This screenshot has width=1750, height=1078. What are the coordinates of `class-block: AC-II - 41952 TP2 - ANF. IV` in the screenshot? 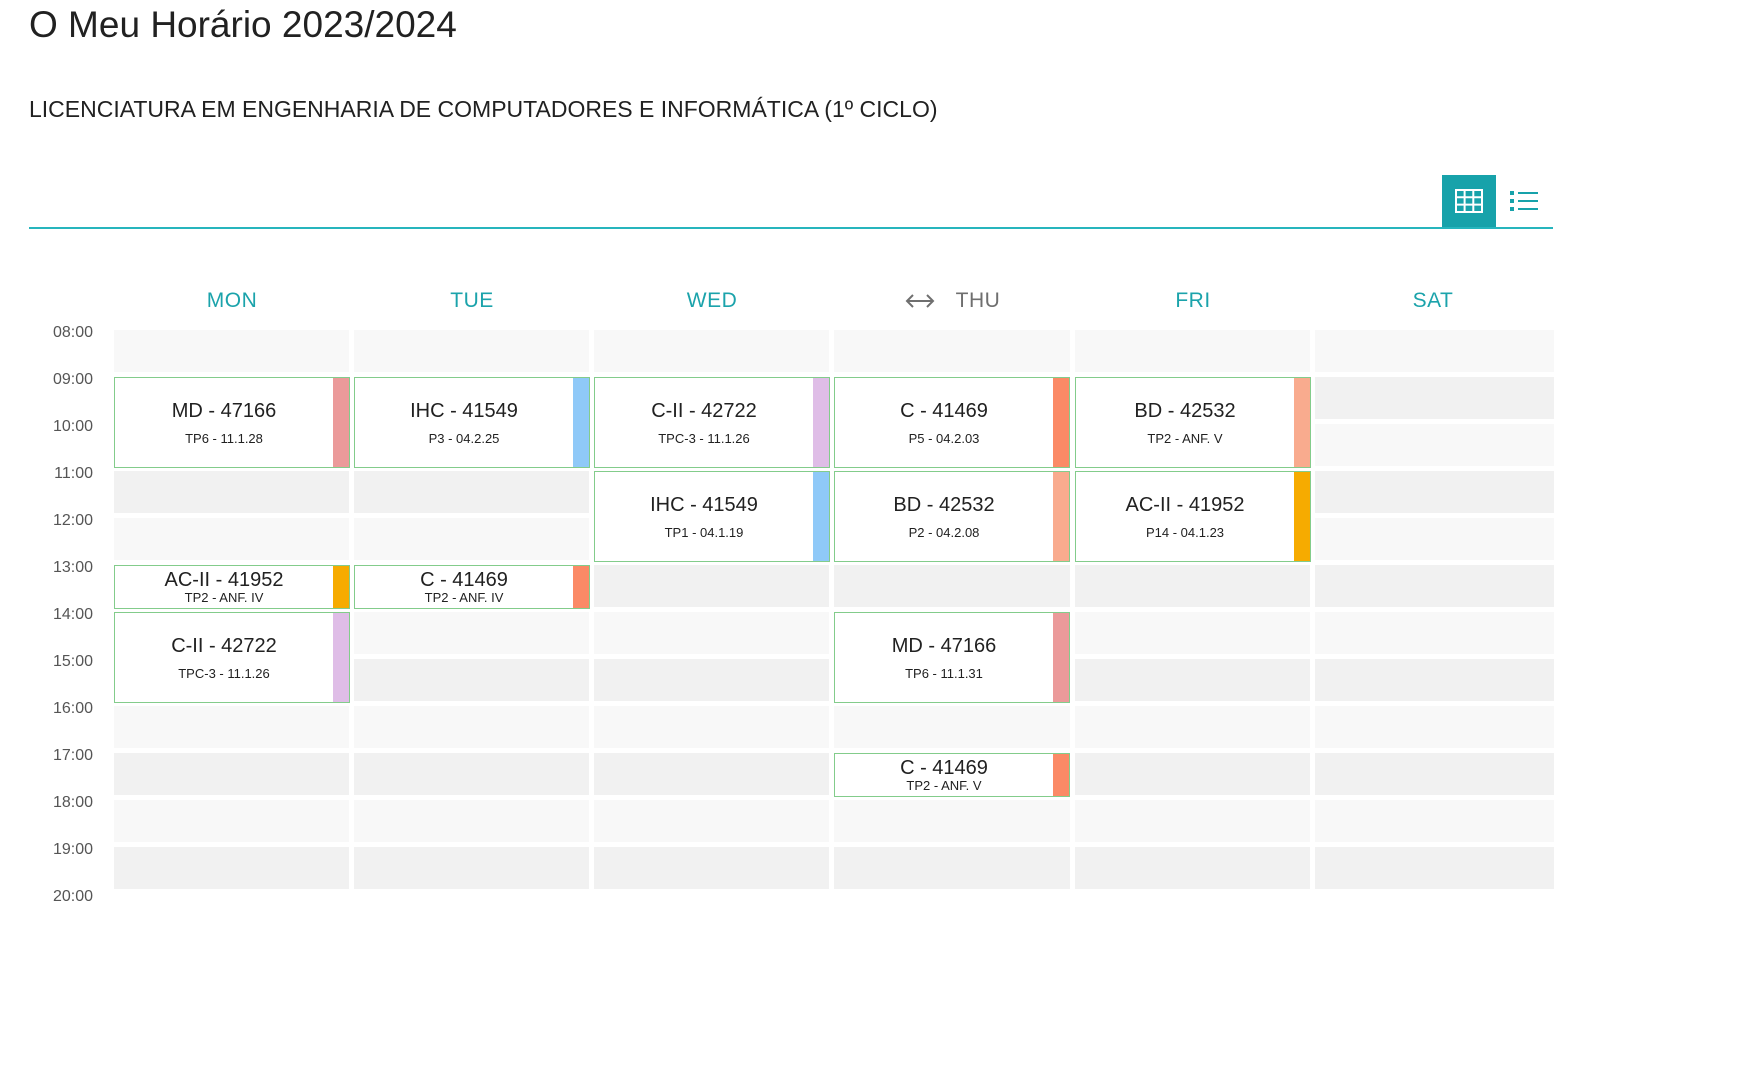 It's located at (232, 587).